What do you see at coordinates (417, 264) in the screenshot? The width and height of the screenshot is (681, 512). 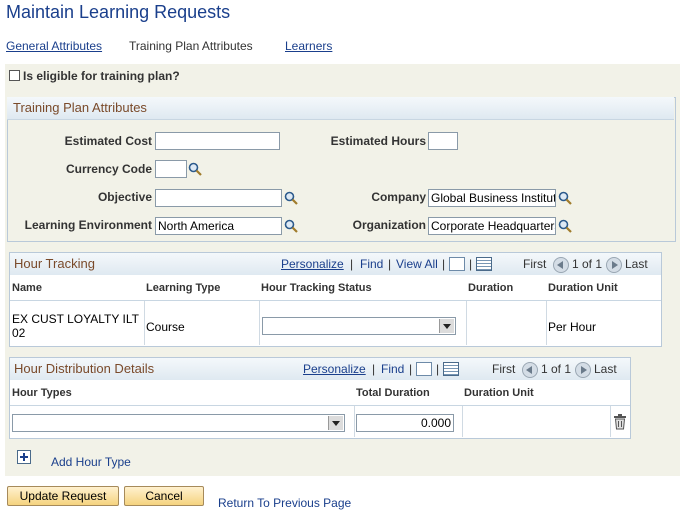 I see `hour-tracking-view-all-link: View All` at bounding box center [417, 264].